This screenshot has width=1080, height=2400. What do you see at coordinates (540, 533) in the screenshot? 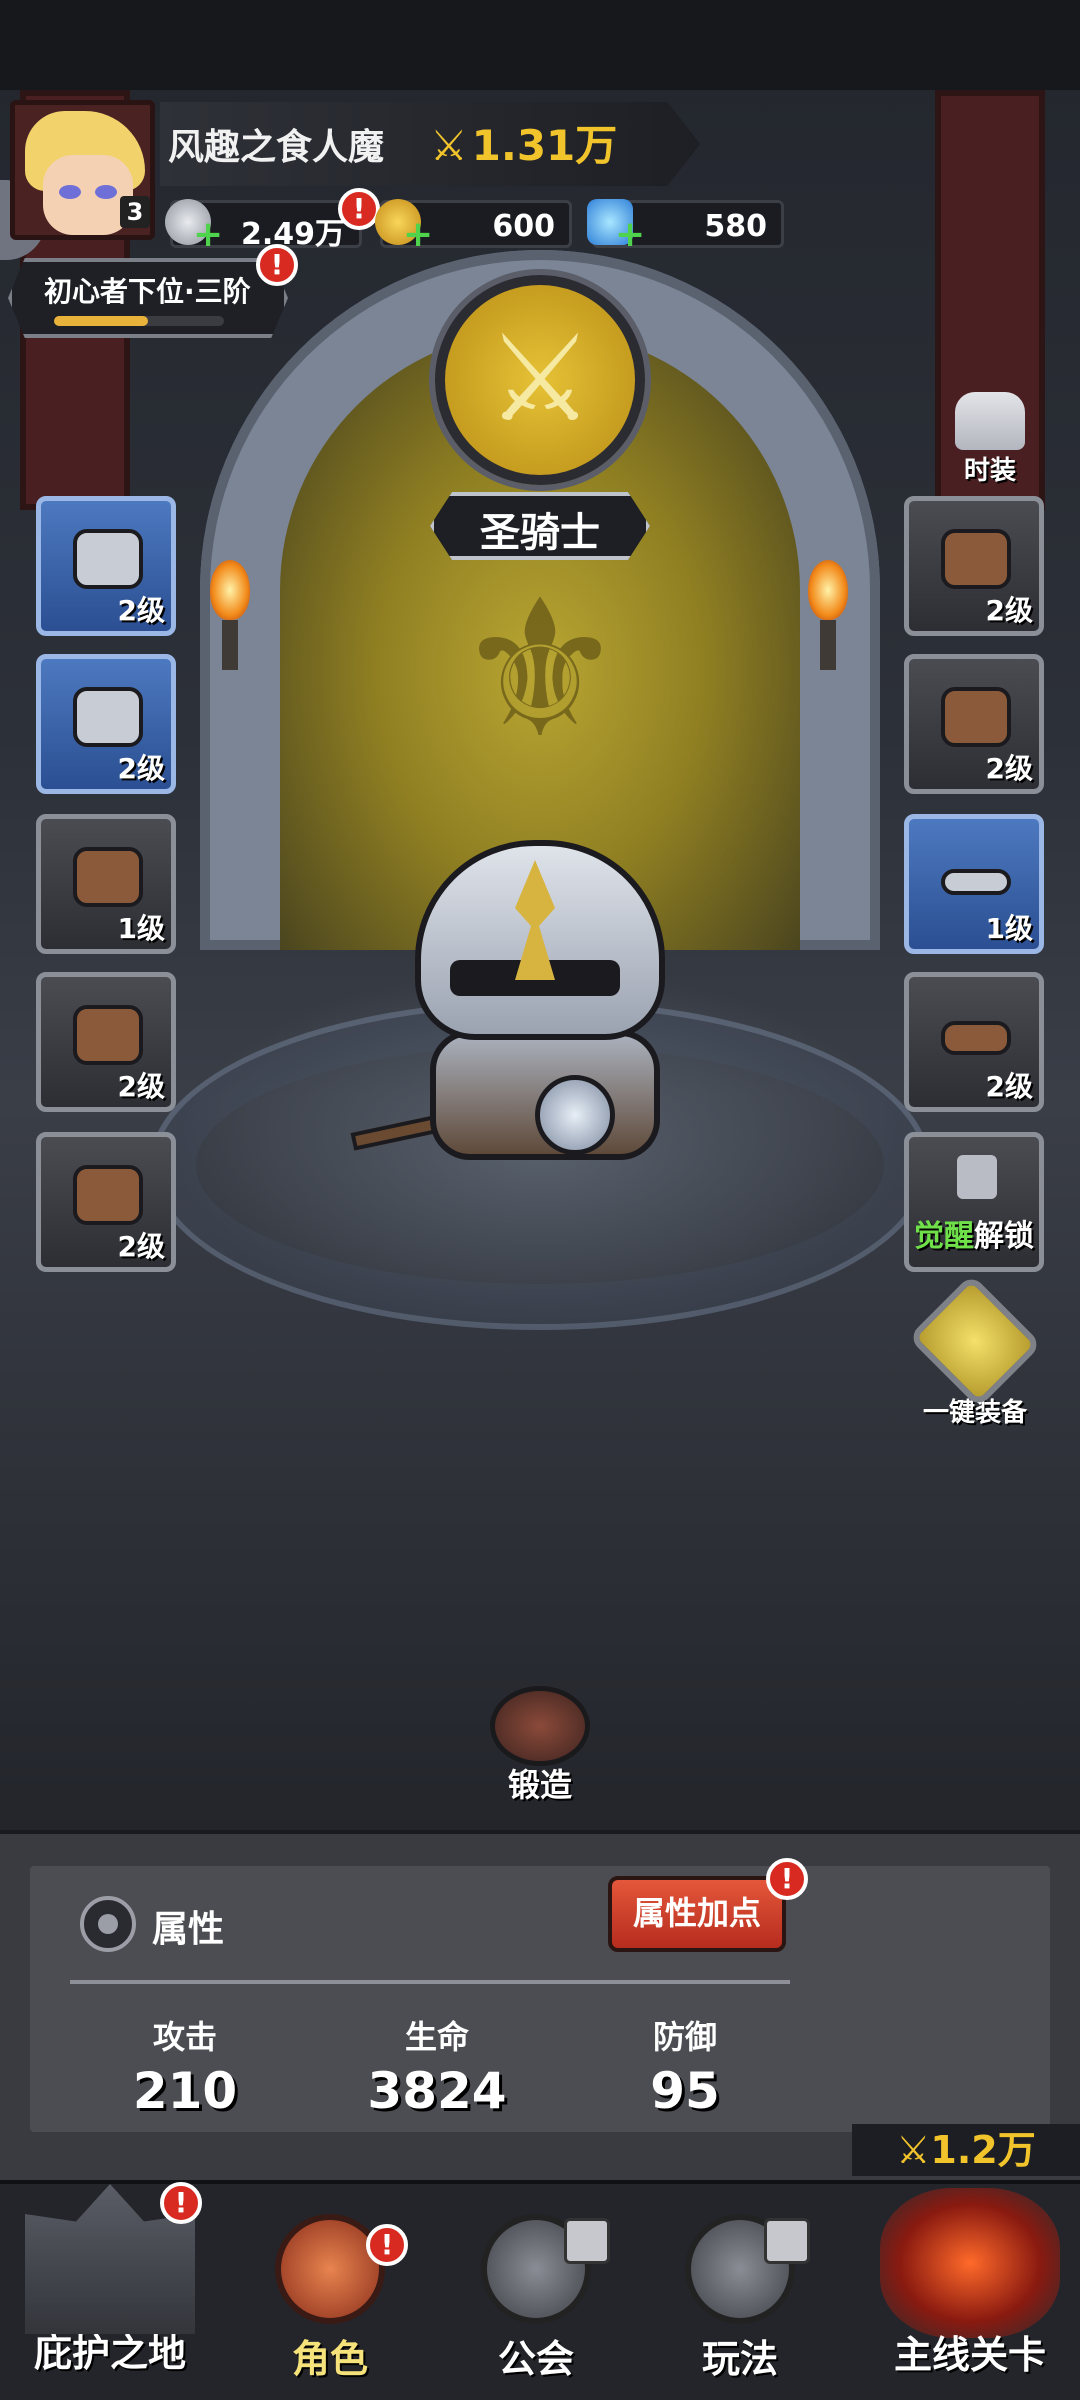
I see `class-name: 圣骑士` at bounding box center [540, 533].